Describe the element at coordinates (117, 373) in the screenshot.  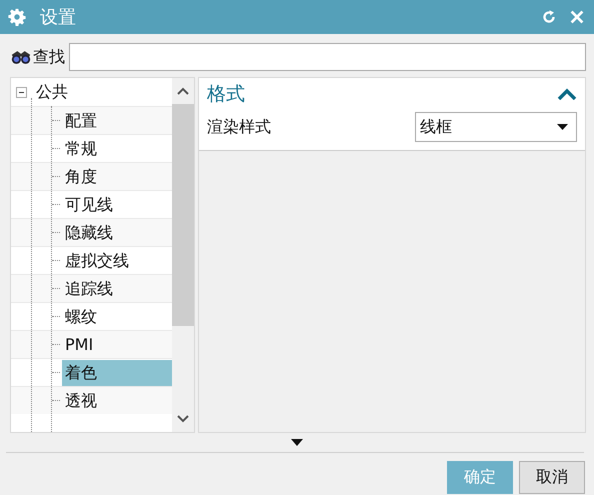
I see `tree-item: 着色` at that location.